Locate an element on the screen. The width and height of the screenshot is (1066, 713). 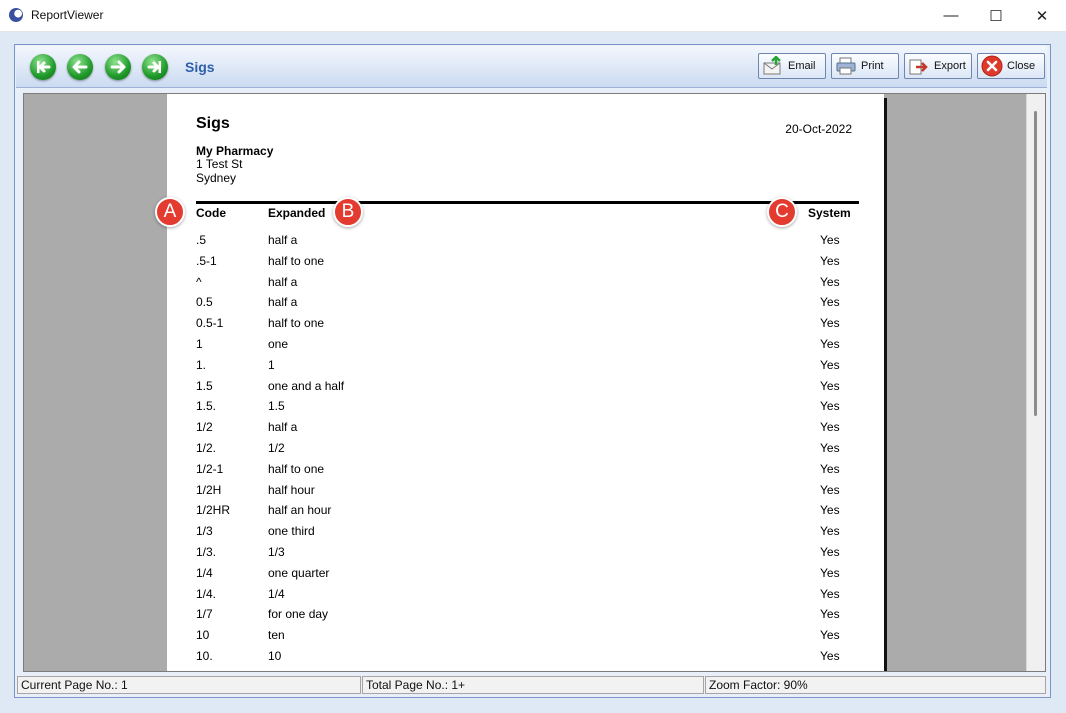
export-button: Export is located at coordinates (938, 66).